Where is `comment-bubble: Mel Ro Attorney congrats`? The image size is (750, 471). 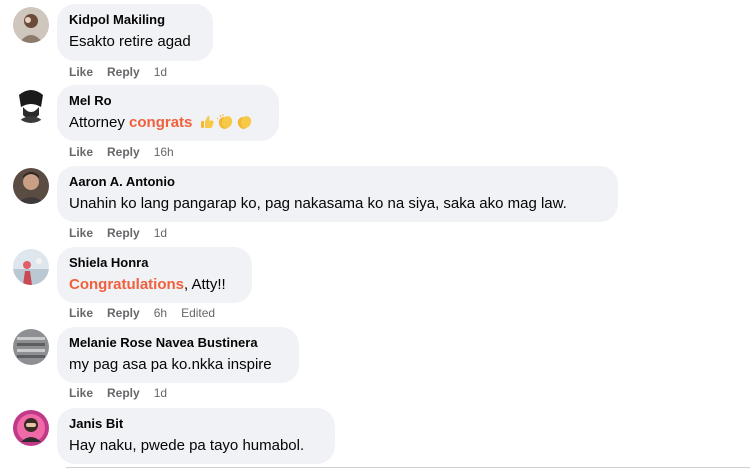
comment-bubble: Mel Ro Attorney congrats is located at coordinates (168, 113).